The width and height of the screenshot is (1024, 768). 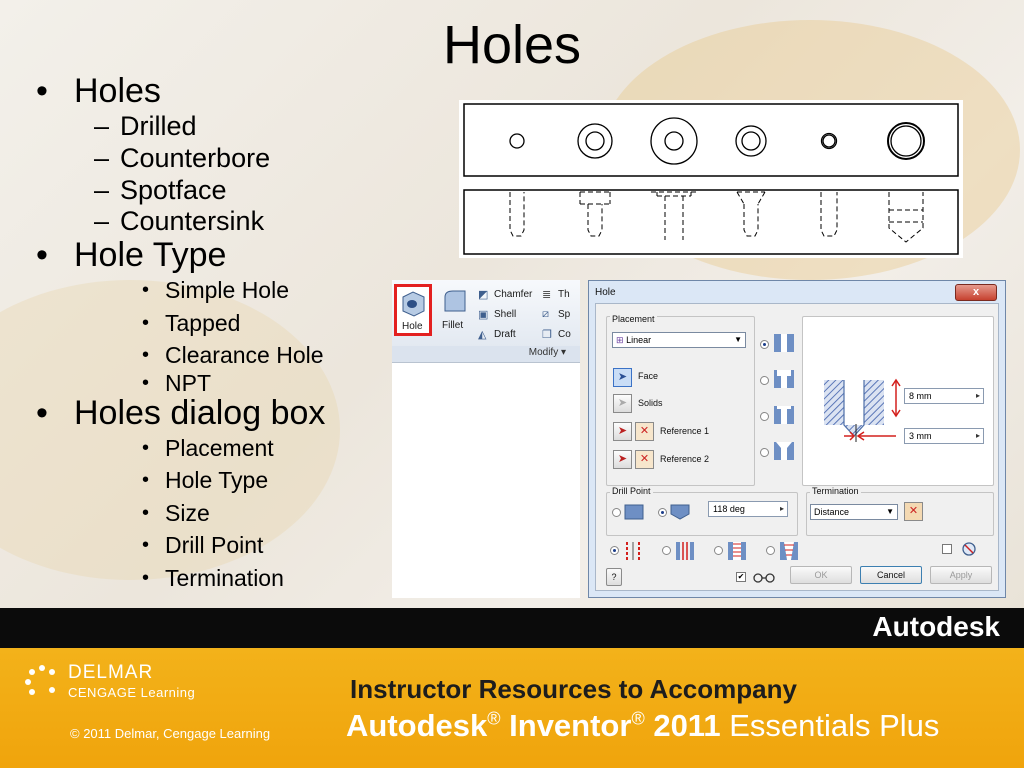 I want to click on placement-combo-value: Linear, so click(x=639, y=340).